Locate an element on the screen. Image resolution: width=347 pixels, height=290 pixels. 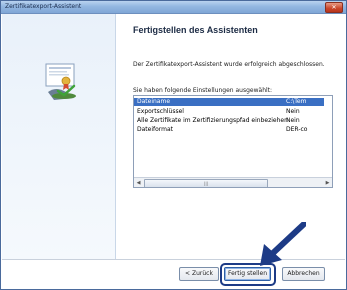
certificate-icon is located at coordinates (60, 81).